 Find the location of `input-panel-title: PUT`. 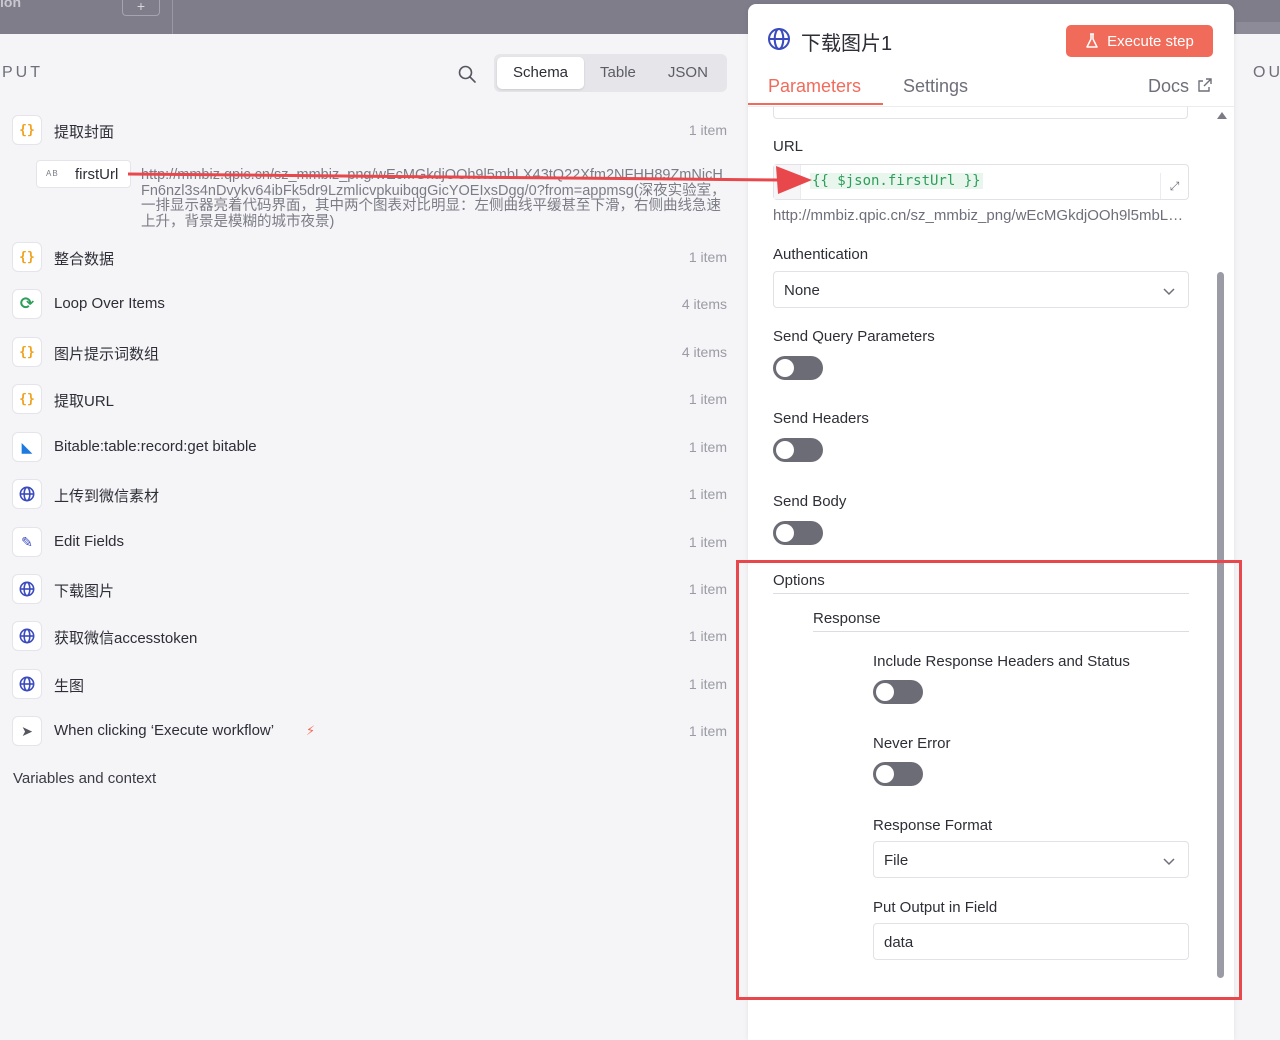

input-panel-title: PUT is located at coordinates (22, 72).